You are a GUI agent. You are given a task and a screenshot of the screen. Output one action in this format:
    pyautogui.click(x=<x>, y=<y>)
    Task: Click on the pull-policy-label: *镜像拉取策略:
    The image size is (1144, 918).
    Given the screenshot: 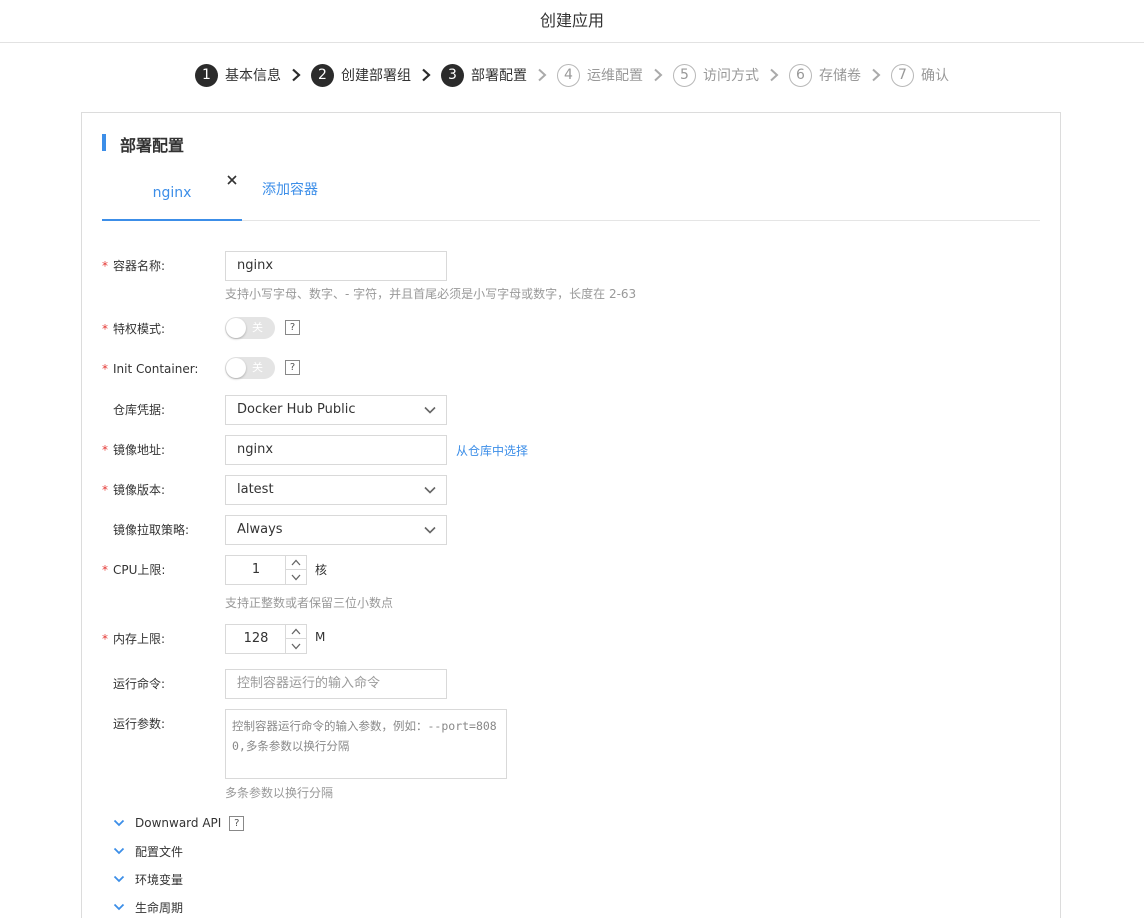 What is the action you would take?
    pyautogui.click(x=151, y=530)
    